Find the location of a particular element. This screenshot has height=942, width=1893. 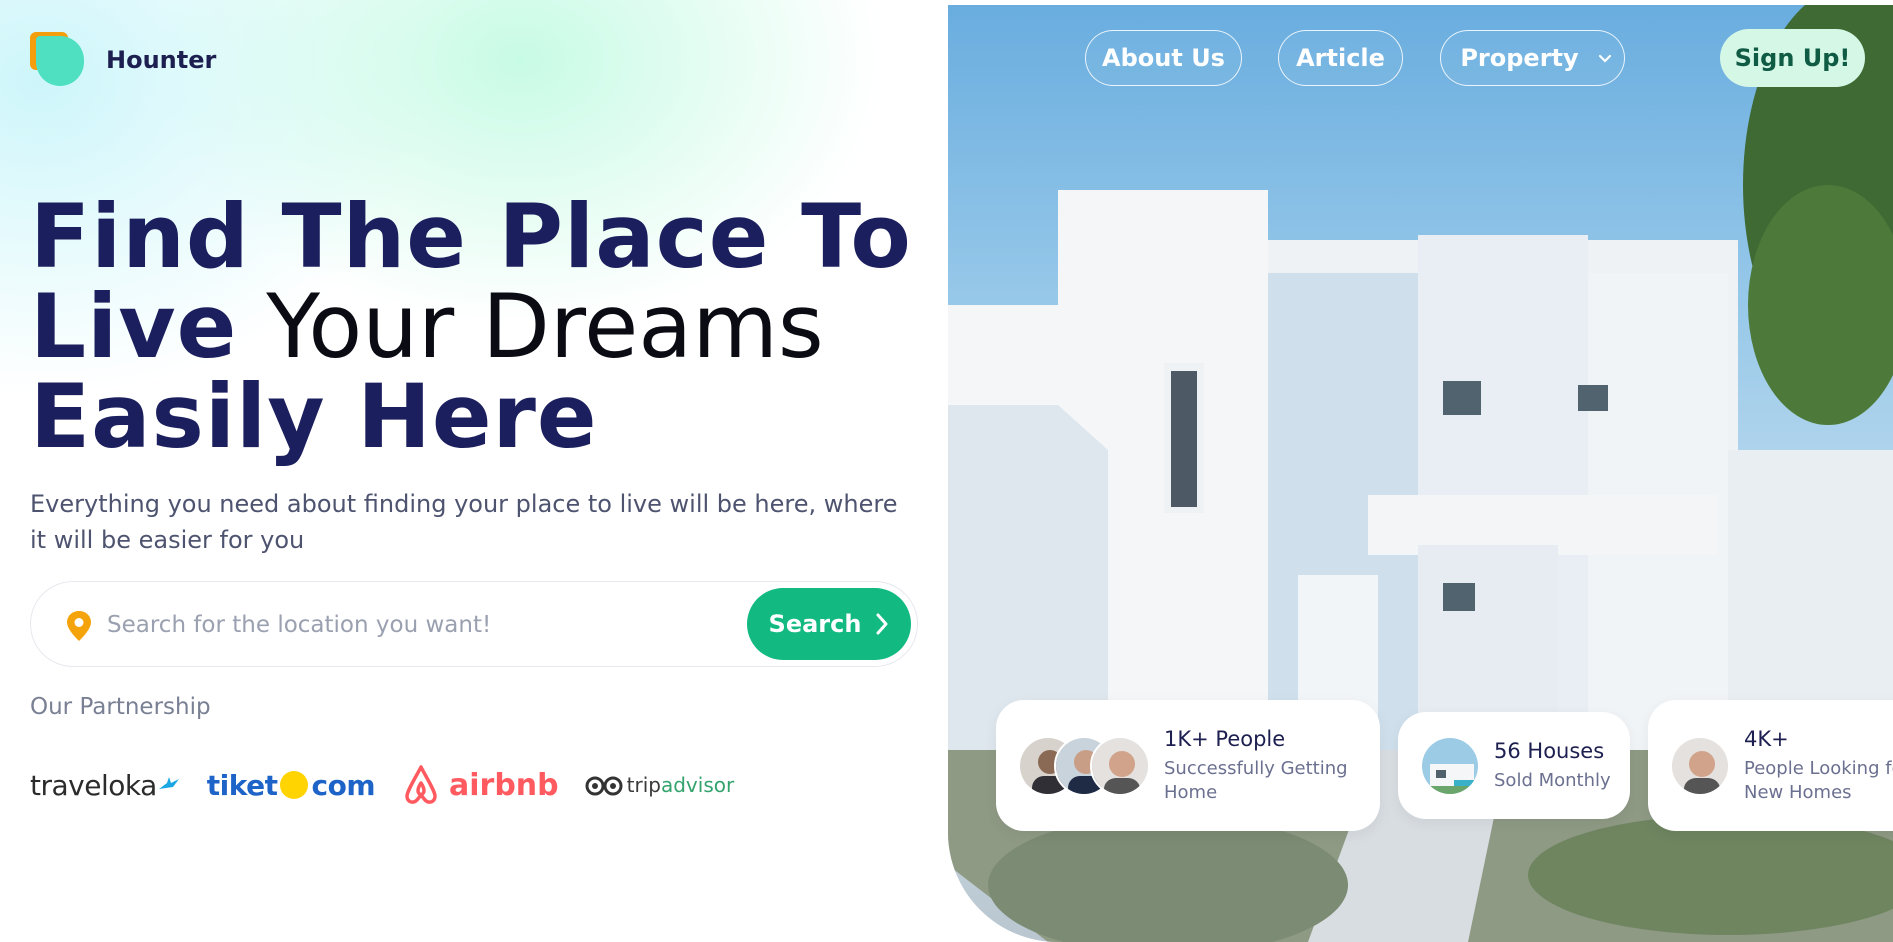

signup-button: Sign Up! is located at coordinates (1792, 58).